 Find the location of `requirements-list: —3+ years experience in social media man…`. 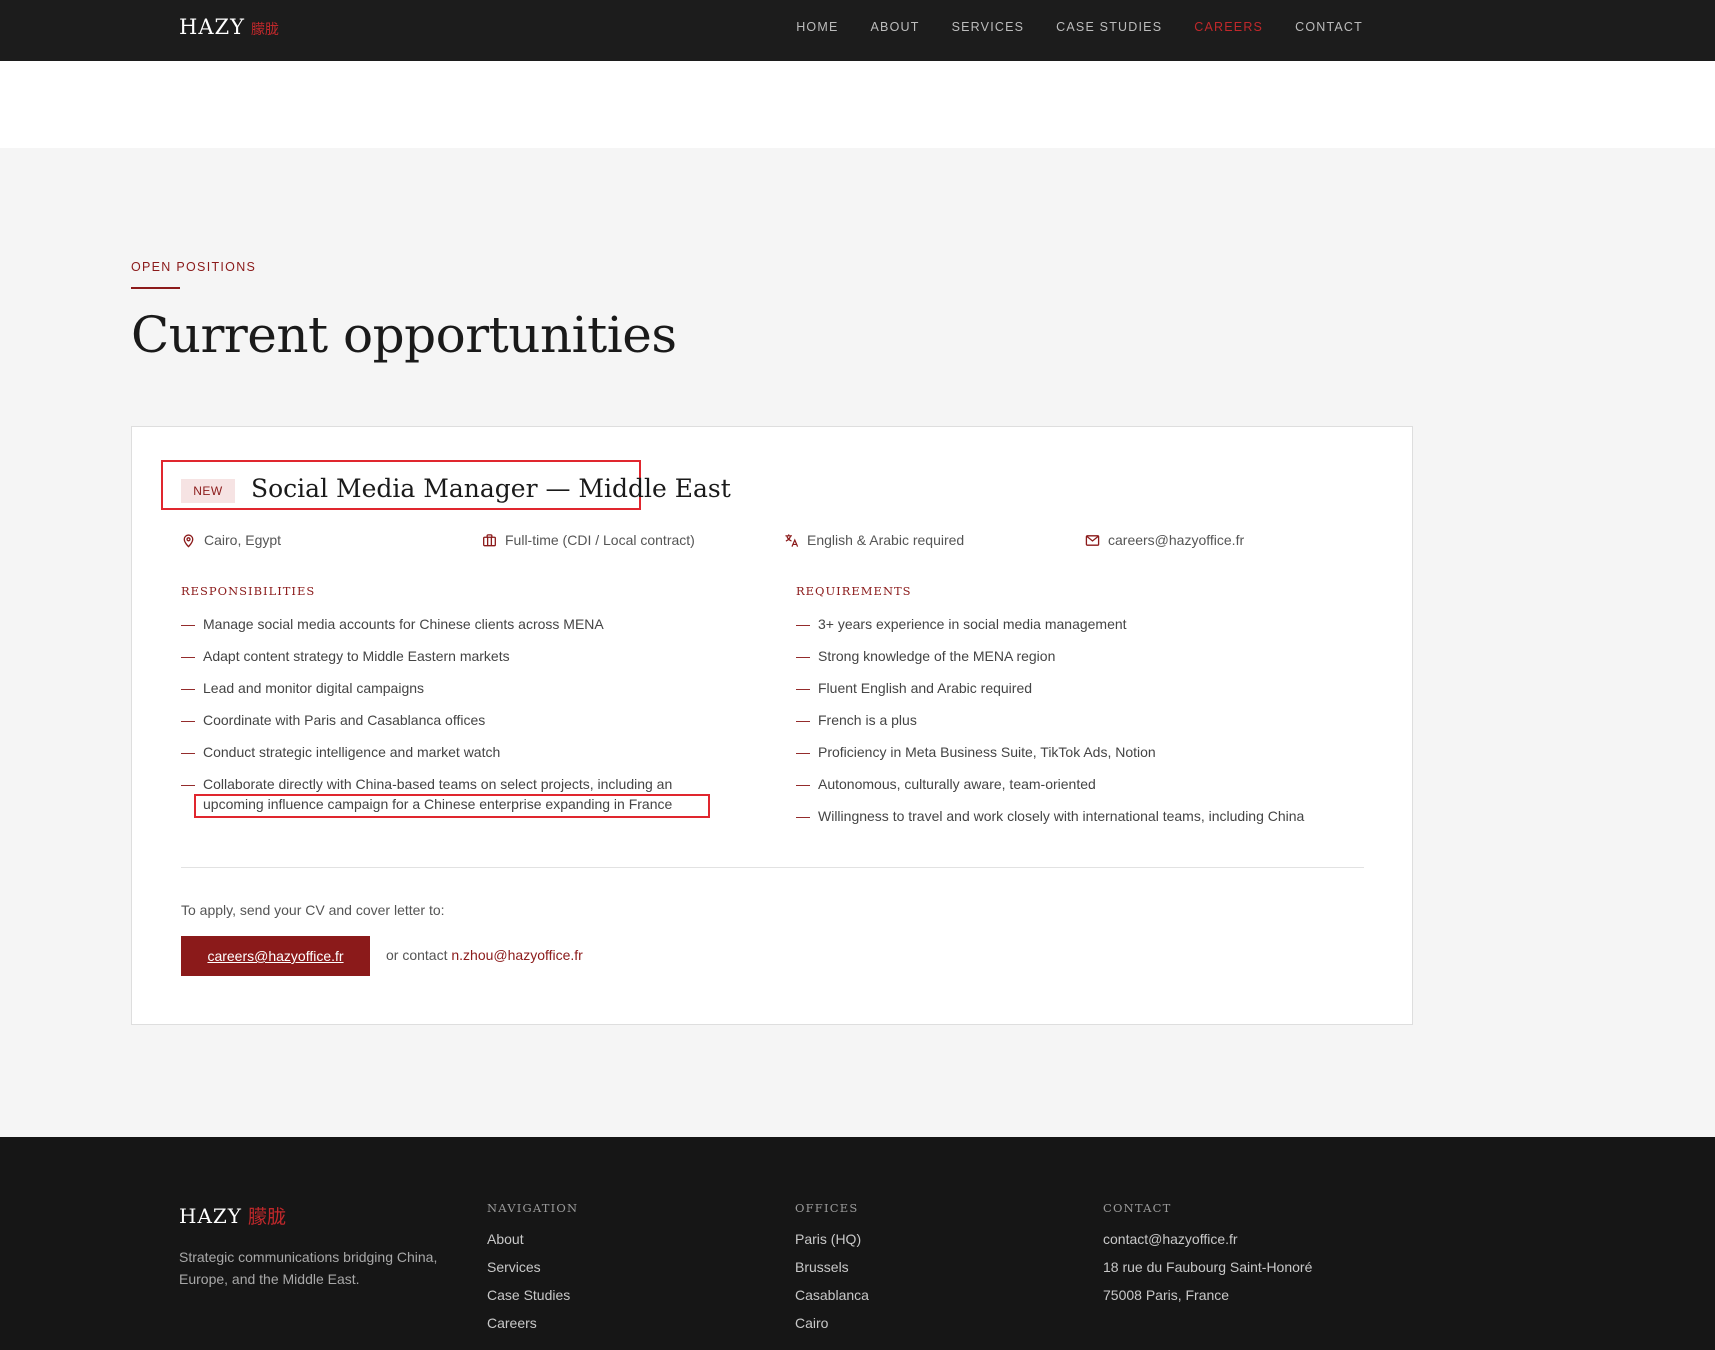

requirements-list: —3+ years experience in social media man… is located at coordinates (1086, 726).